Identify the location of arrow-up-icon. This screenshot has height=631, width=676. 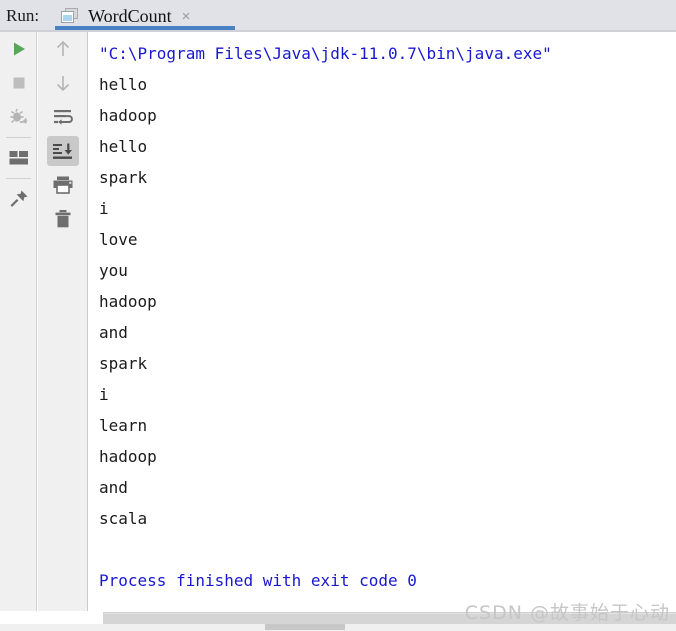
(62, 48).